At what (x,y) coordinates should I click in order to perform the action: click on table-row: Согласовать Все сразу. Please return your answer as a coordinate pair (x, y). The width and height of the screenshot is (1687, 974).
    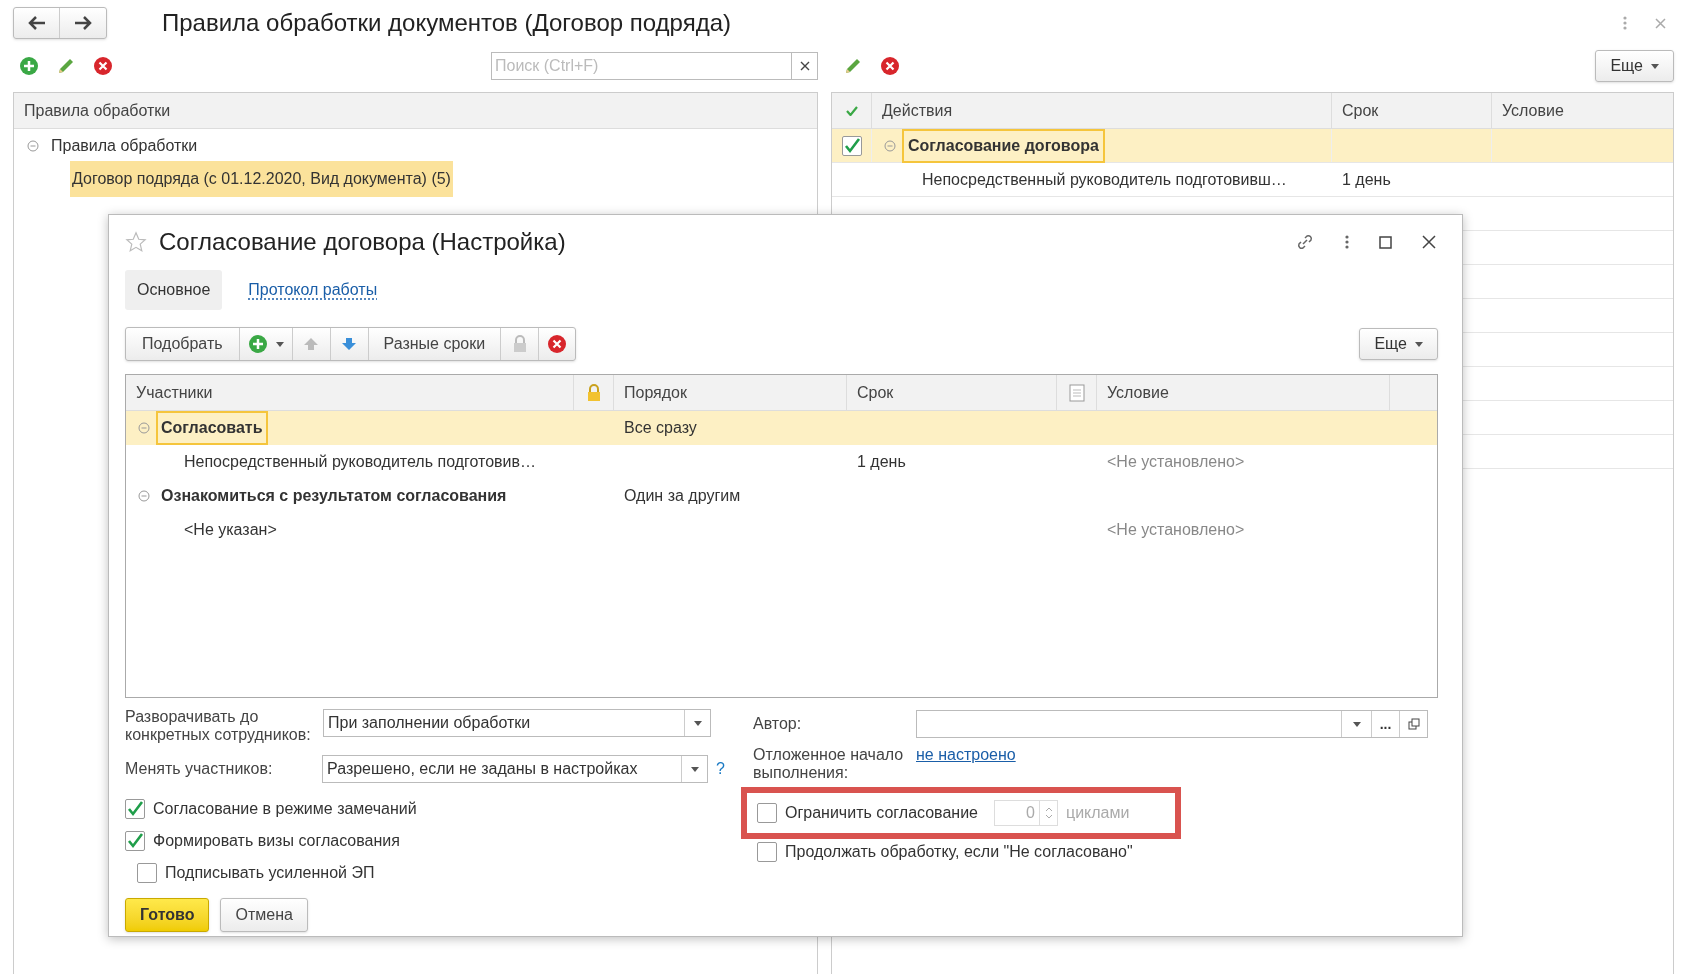
    Looking at the image, I should click on (781, 428).